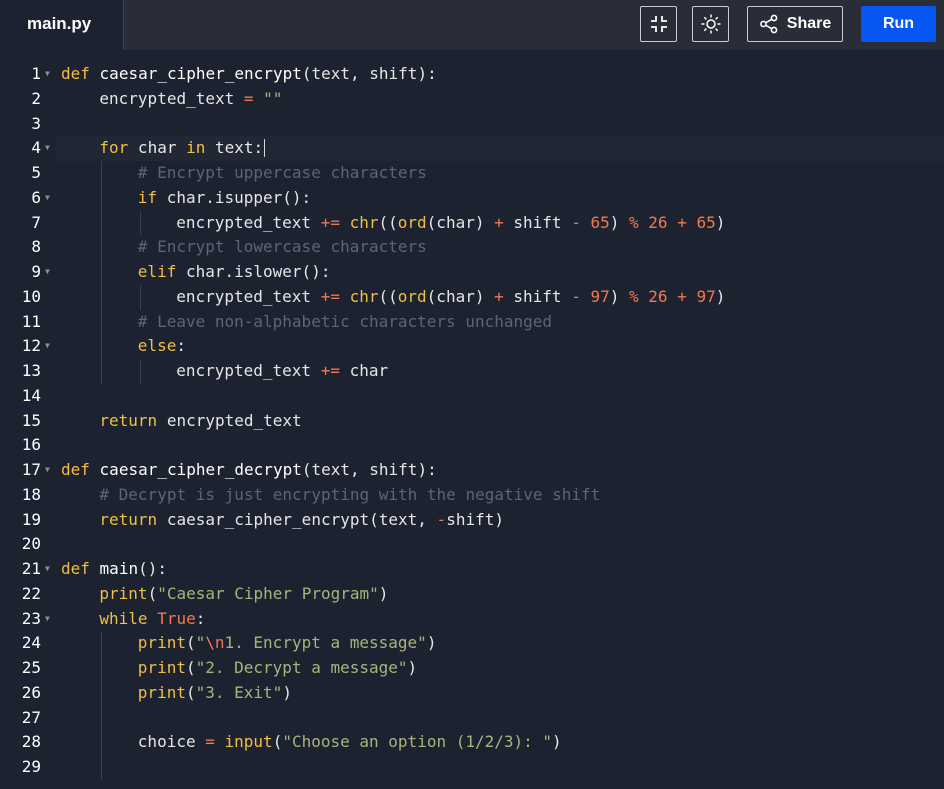  Describe the element at coordinates (196, 148) in the screenshot. I see `code-token: in` at that location.